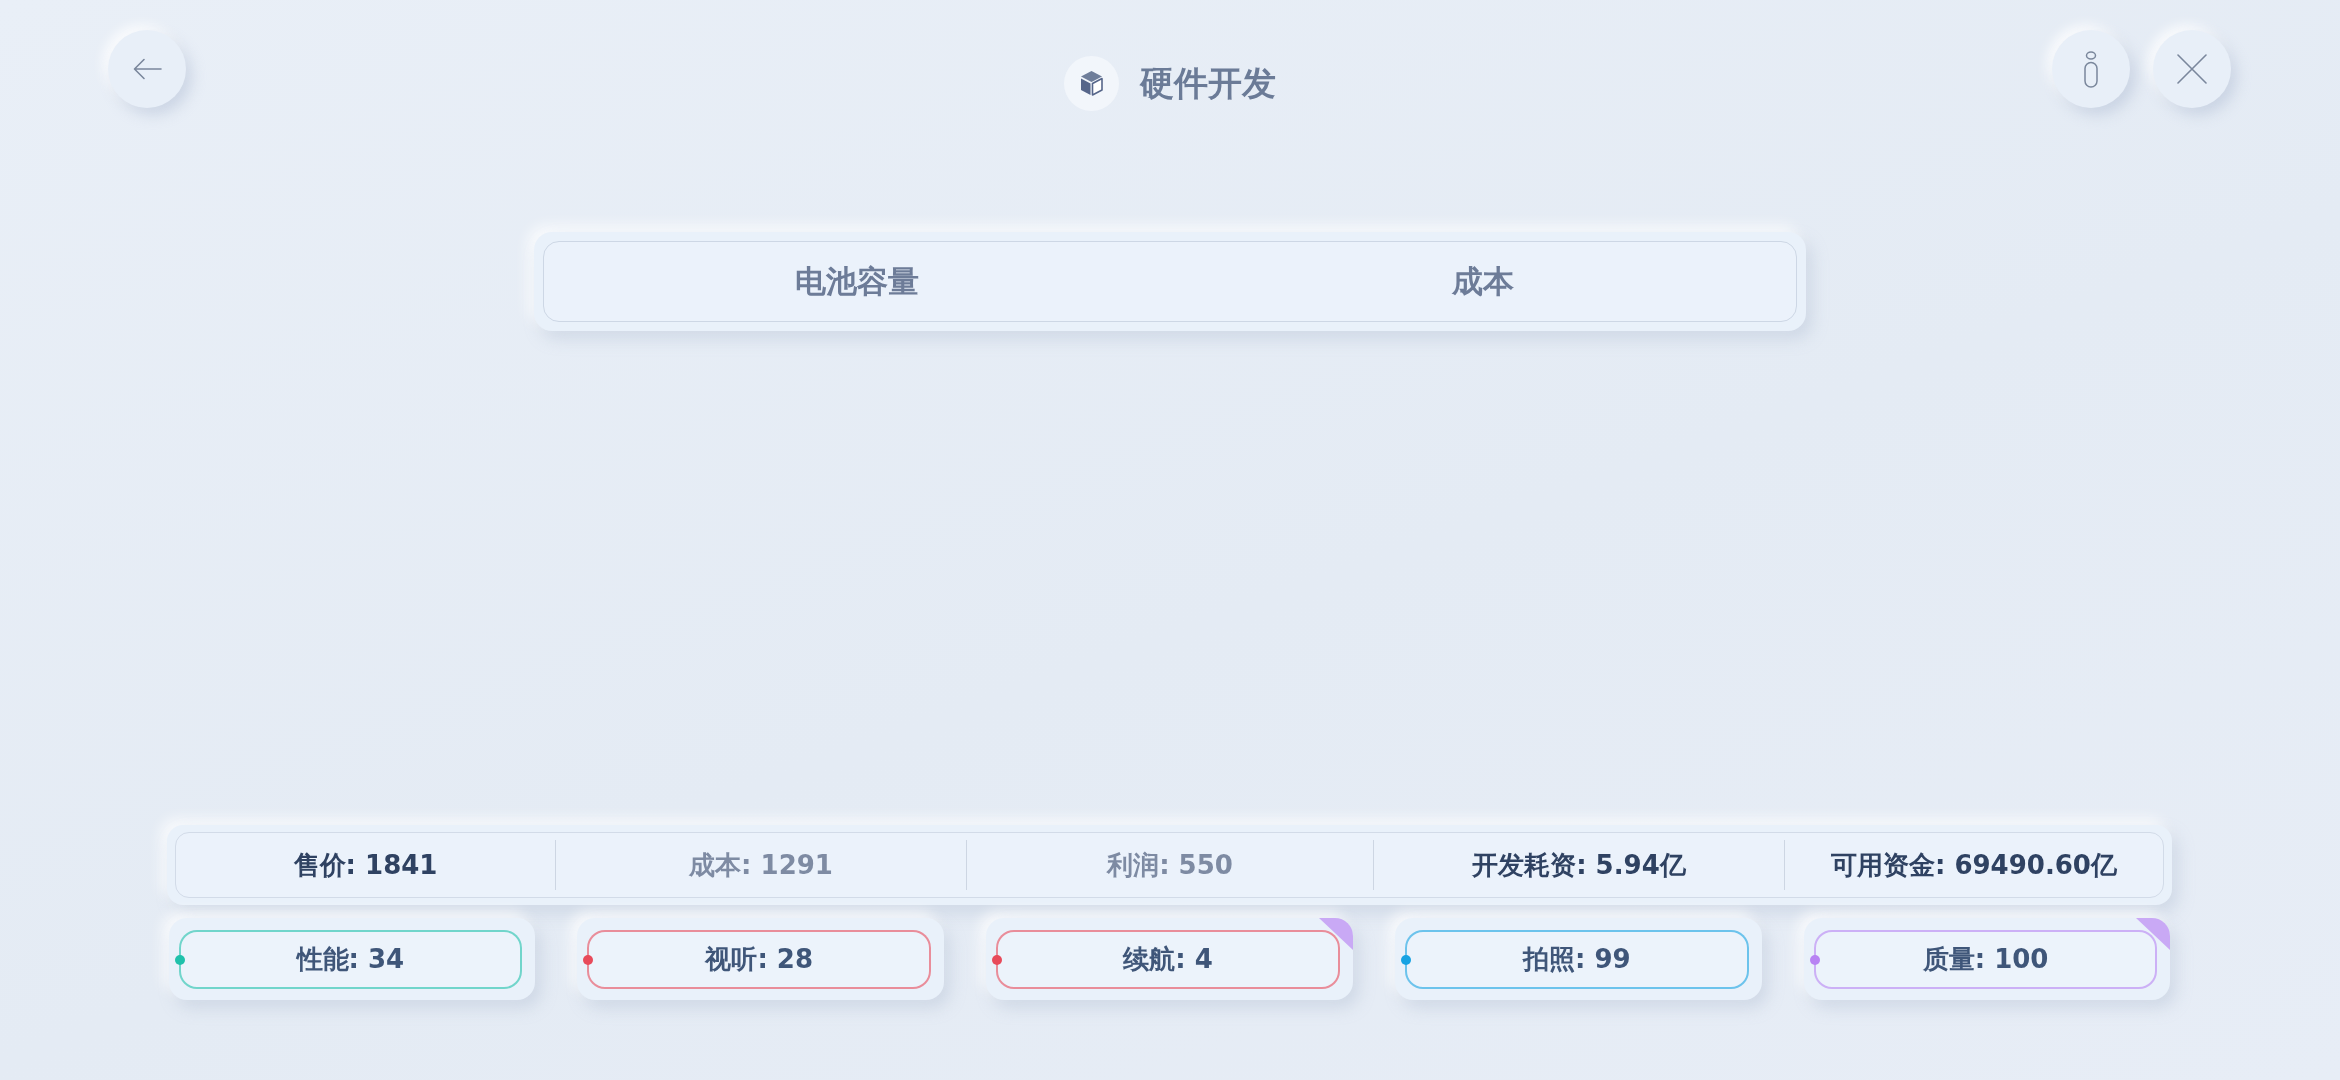  What do you see at coordinates (1091, 83) in the screenshot?
I see `cube-icon` at bounding box center [1091, 83].